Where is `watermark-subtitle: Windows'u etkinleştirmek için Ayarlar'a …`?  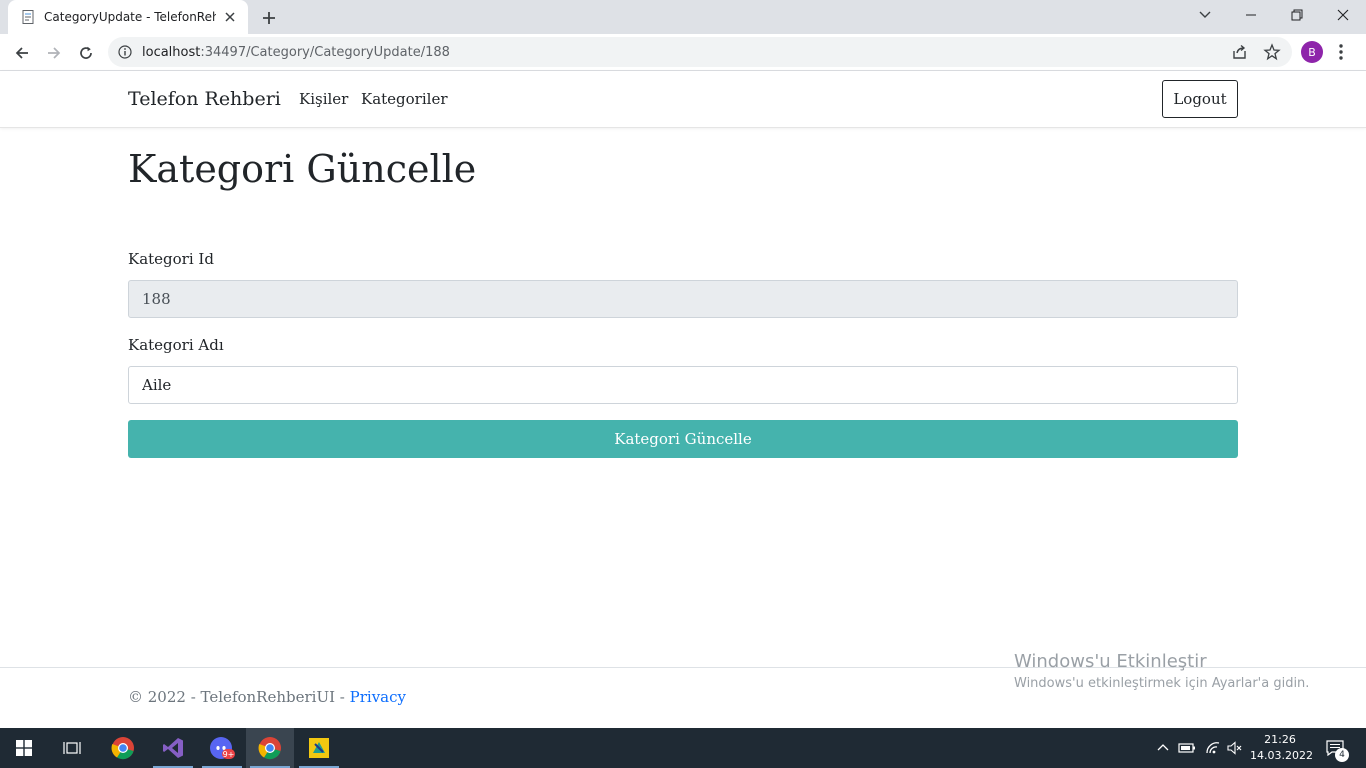 watermark-subtitle: Windows'u etkinleştirmek için Ayarlar'a … is located at coordinates (1162, 683).